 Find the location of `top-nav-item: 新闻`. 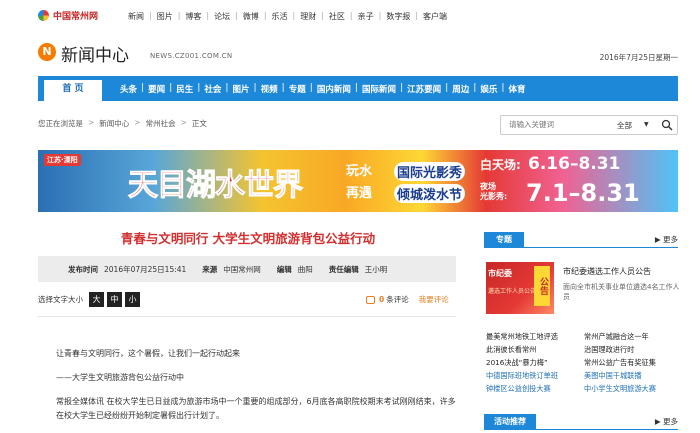

top-nav-item: 新闻 is located at coordinates (136, 16).